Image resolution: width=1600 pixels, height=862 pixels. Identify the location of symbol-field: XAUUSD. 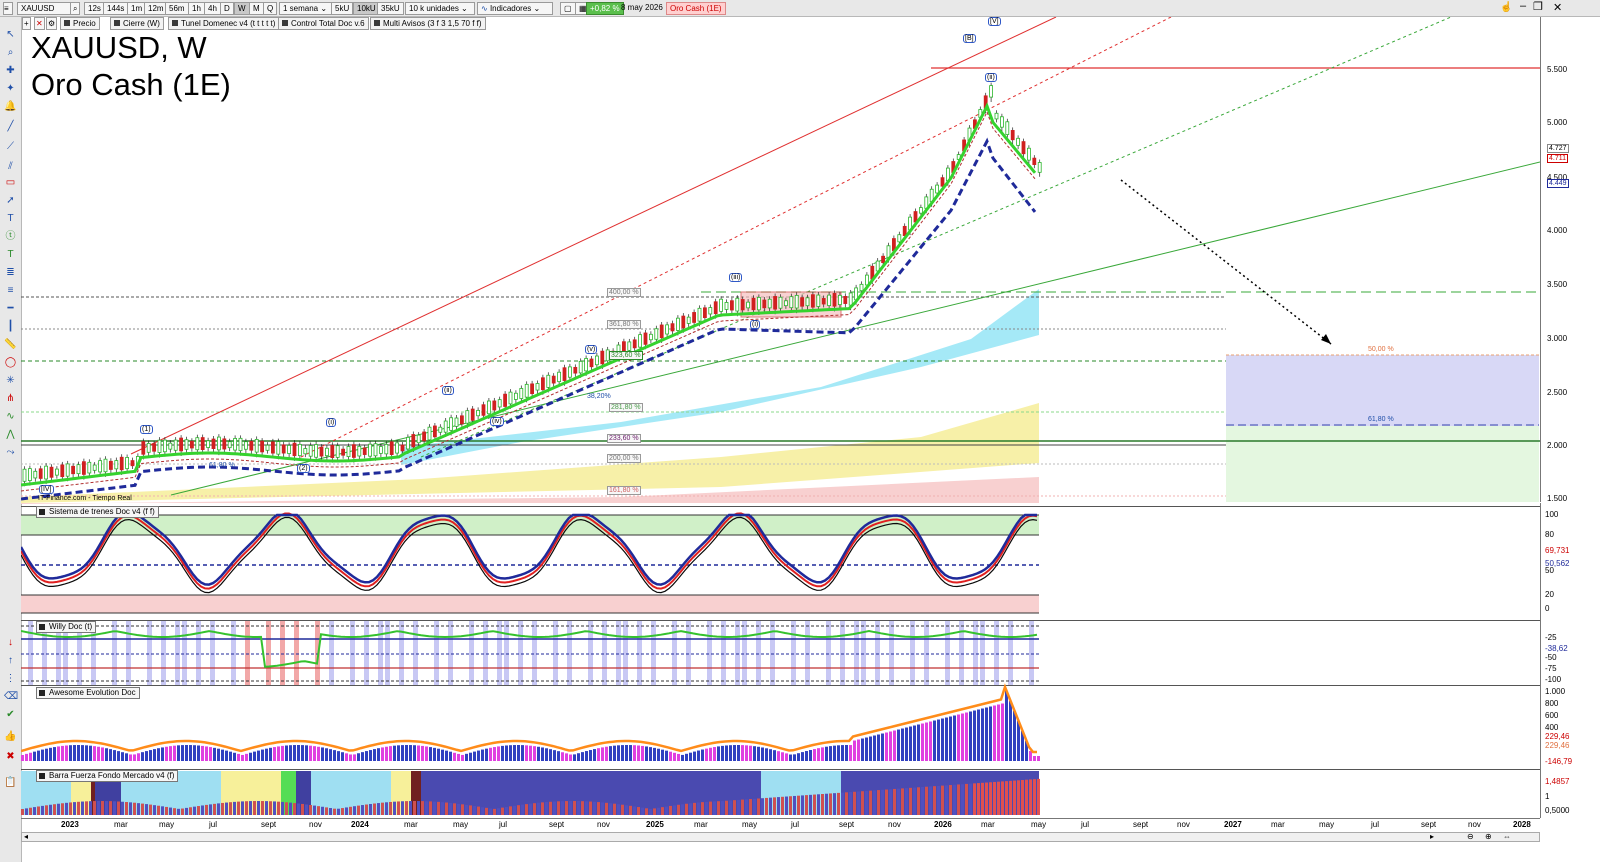
(46, 8).